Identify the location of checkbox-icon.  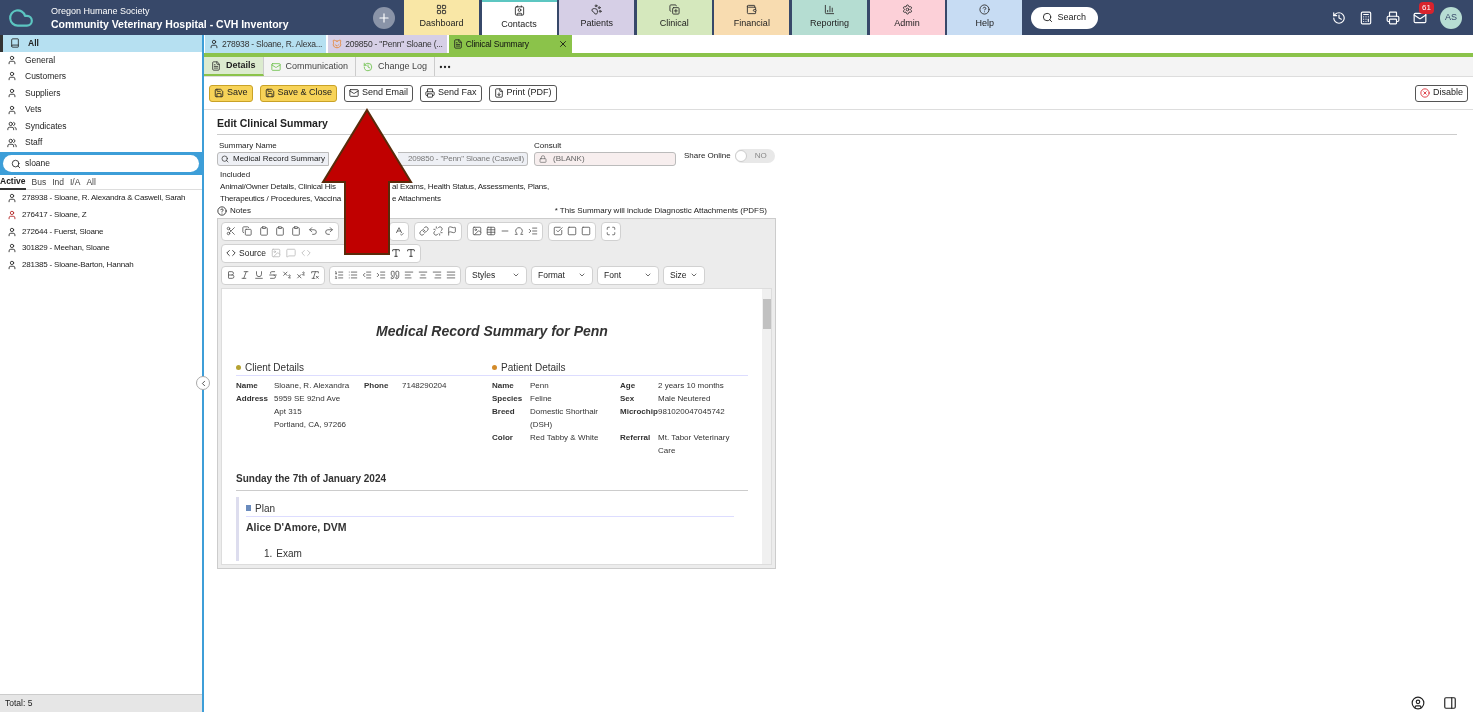
(558, 231).